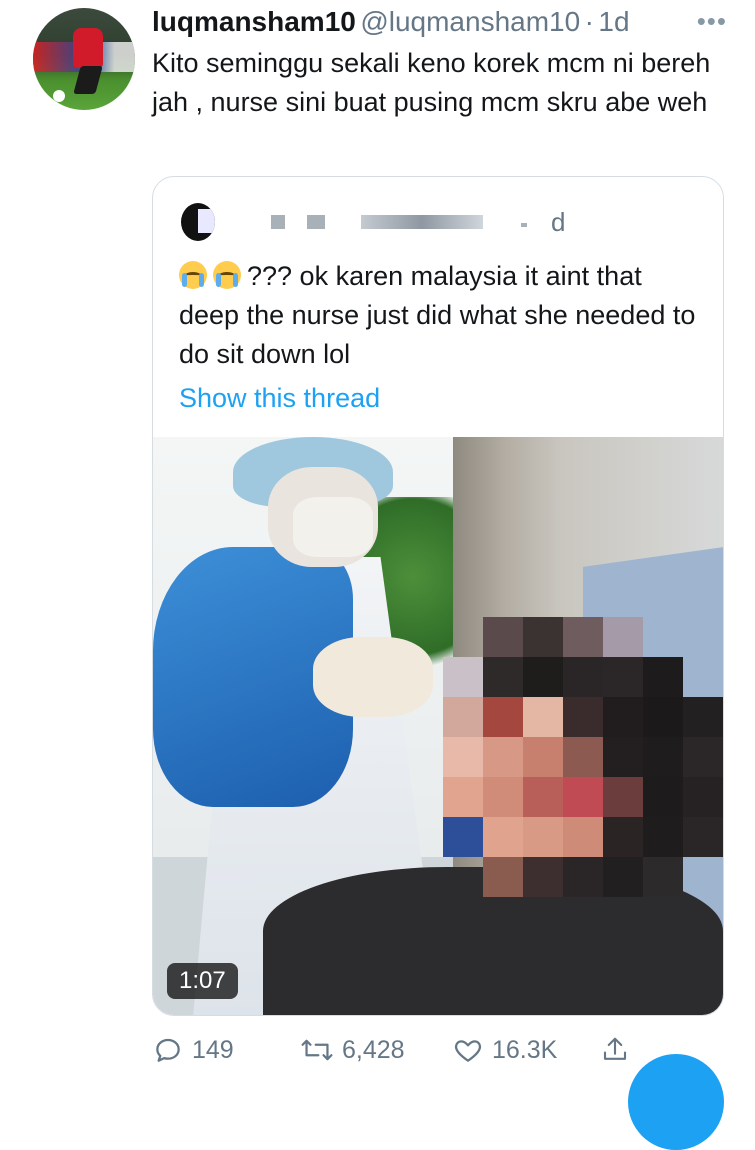 This screenshot has width=755, height=1150. What do you see at coordinates (373, 1049) in the screenshot?
I see `retweet-count: 6,428` at bounding box center [373, 1049].